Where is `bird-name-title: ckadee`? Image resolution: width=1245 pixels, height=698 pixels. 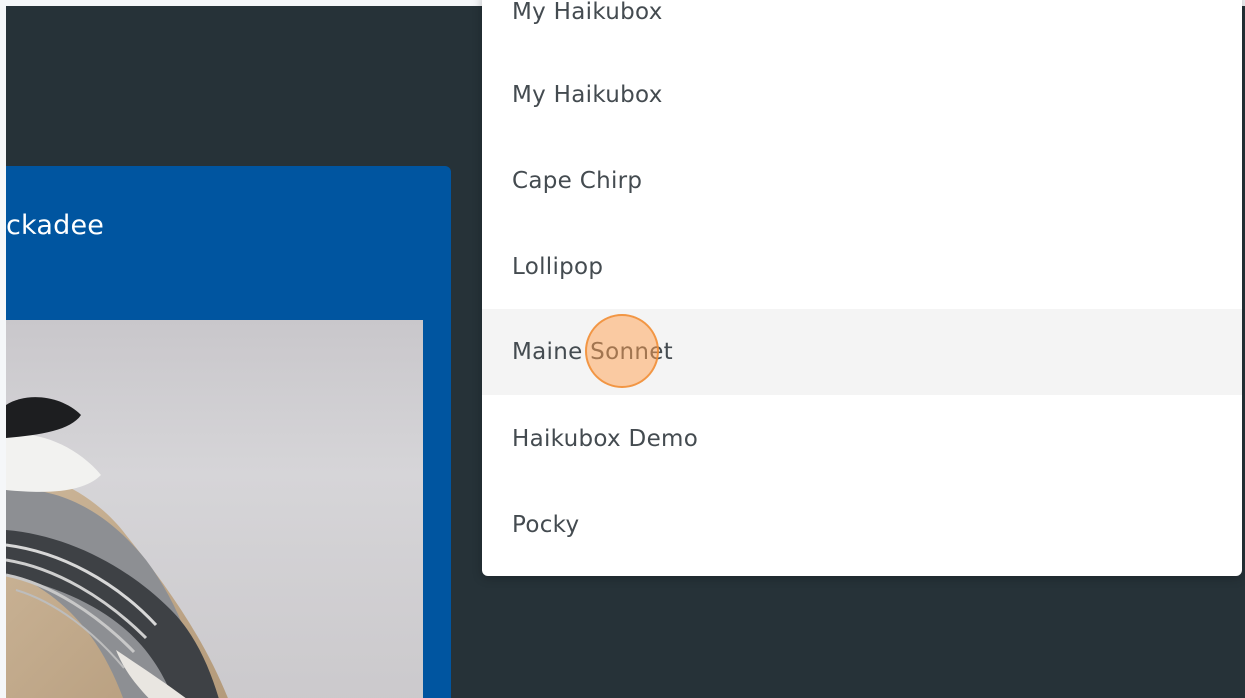
bird-name-title: ckadee is located at coordinates (55, 225).